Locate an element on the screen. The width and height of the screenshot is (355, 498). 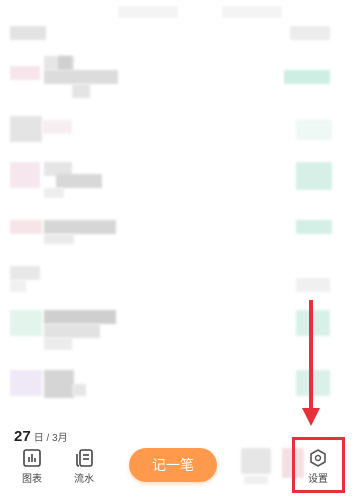
tab-records-label: 流水 is located at coordinates (84, 479).